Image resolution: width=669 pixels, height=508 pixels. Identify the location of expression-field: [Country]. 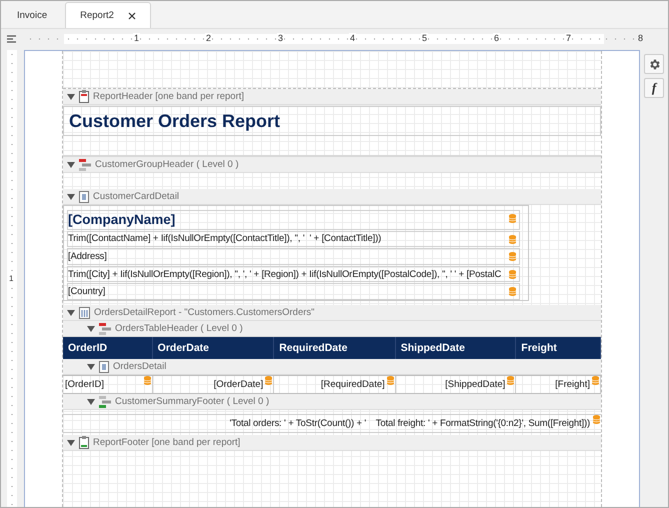
(87, 292).